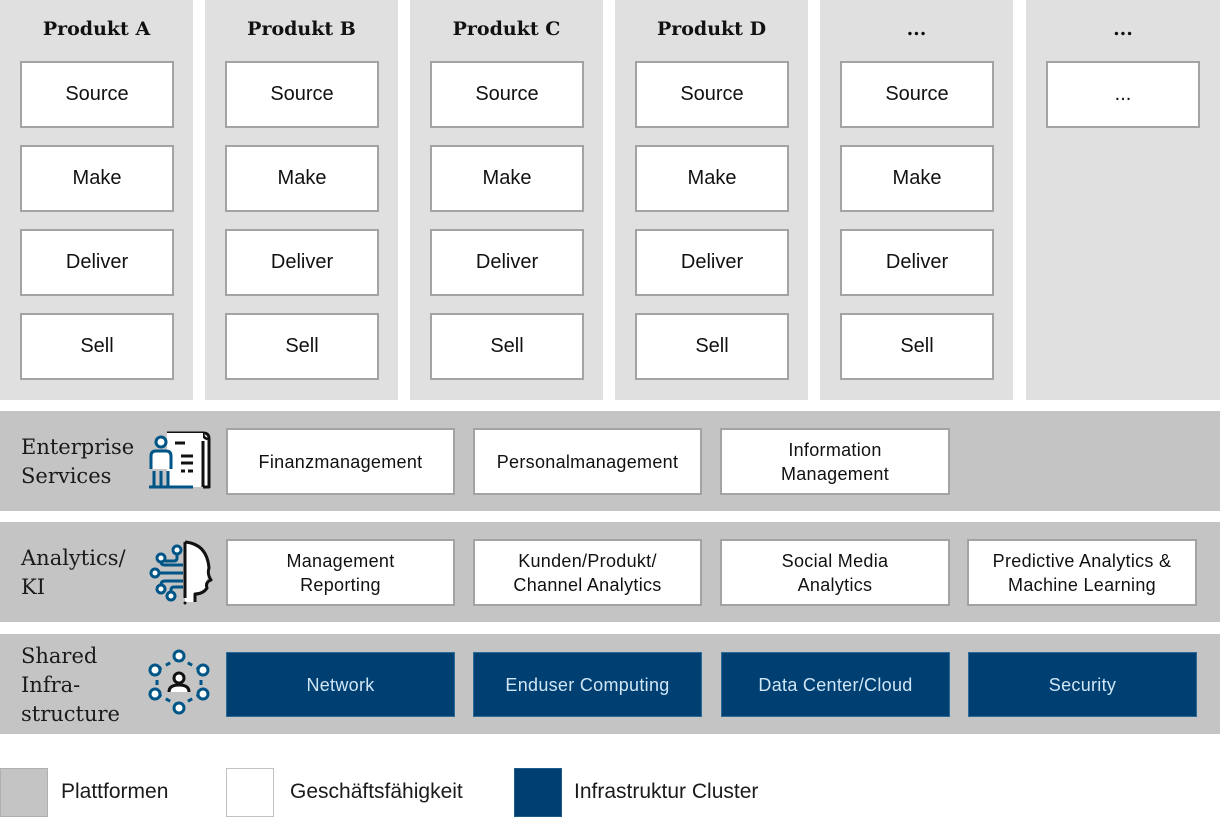 This screenshot has height=836, width=1220. I want to click on platform-column-produkt-a: Produkt A Source Make Deliver Sell, so click(96, 200).